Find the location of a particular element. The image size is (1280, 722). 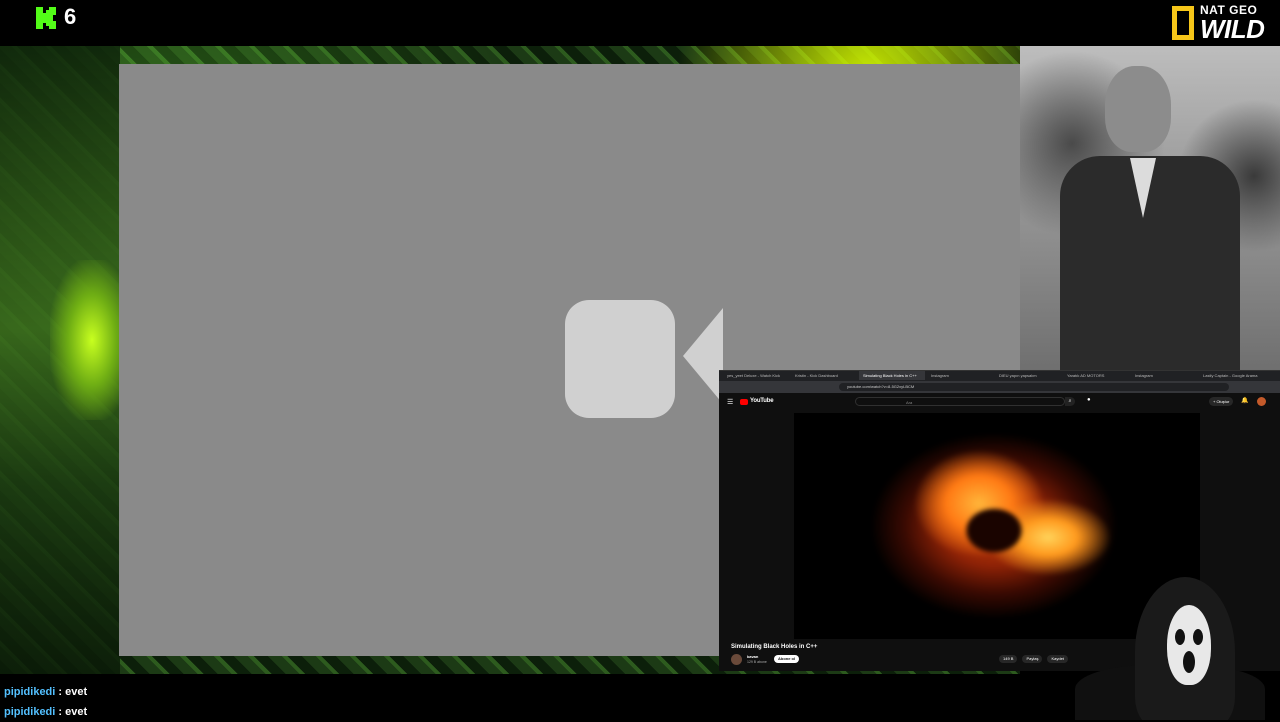

stream-top-bar: 6 NAT GEO WILD is located at coordinates (640, 23).